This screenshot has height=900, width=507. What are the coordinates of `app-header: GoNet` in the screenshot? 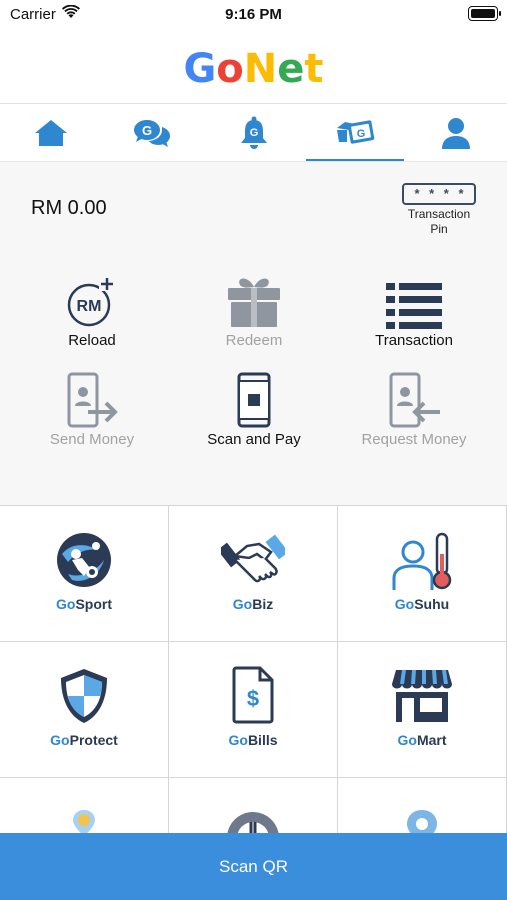 It's located at (253, 68).